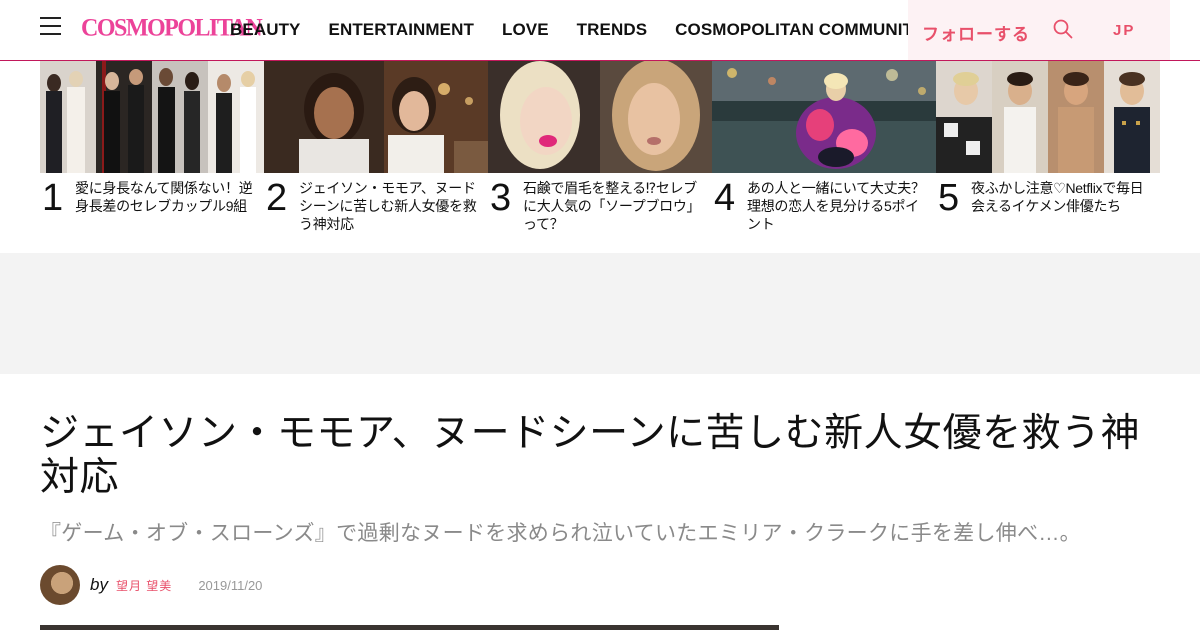  I want to click on trending-rank: 3, so click(501, 198).